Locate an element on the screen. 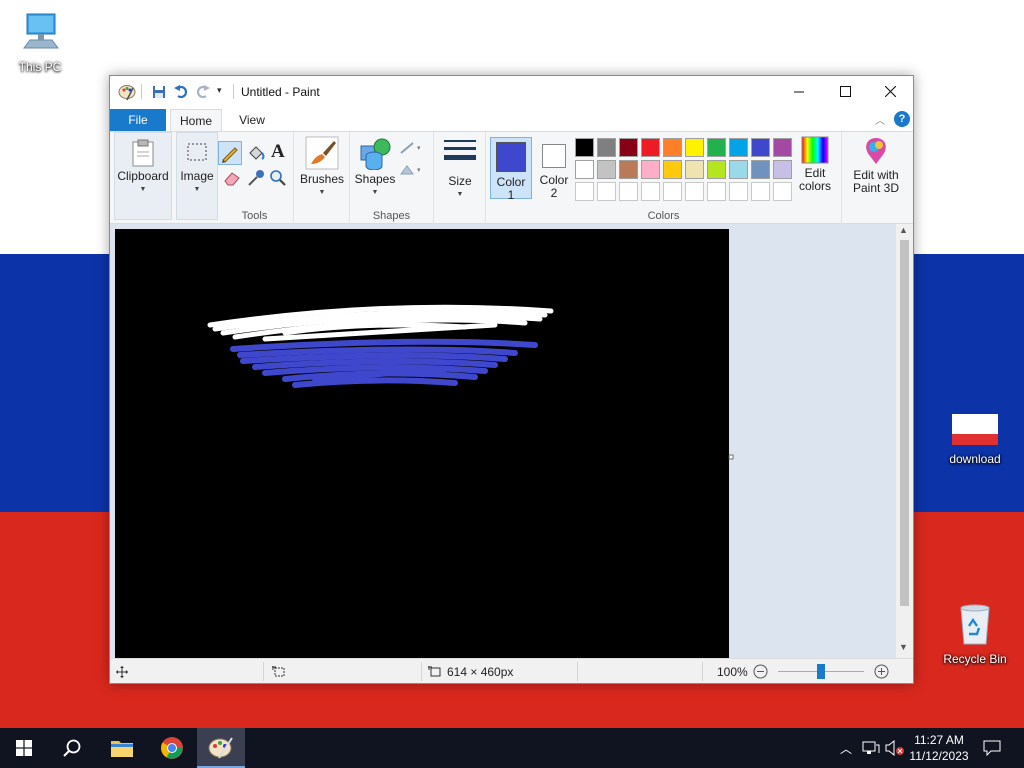 The height and width of the screenshot is (768, 1024). clipboard-button: Clipboard ▼ is located at coordinates (143, 176).